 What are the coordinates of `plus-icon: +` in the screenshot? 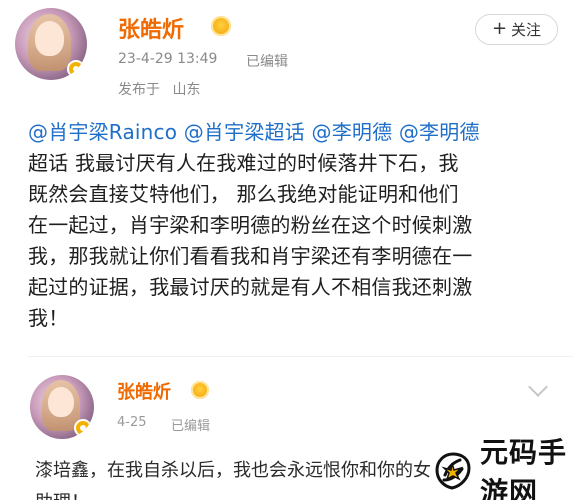 It's located at (499, 28).